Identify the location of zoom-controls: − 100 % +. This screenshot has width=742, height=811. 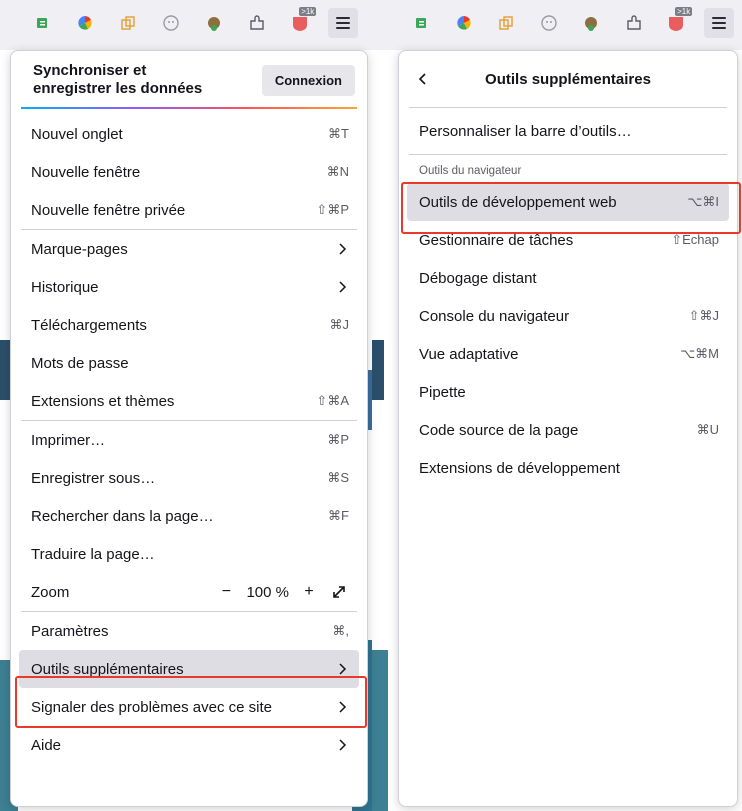
(282, 592).